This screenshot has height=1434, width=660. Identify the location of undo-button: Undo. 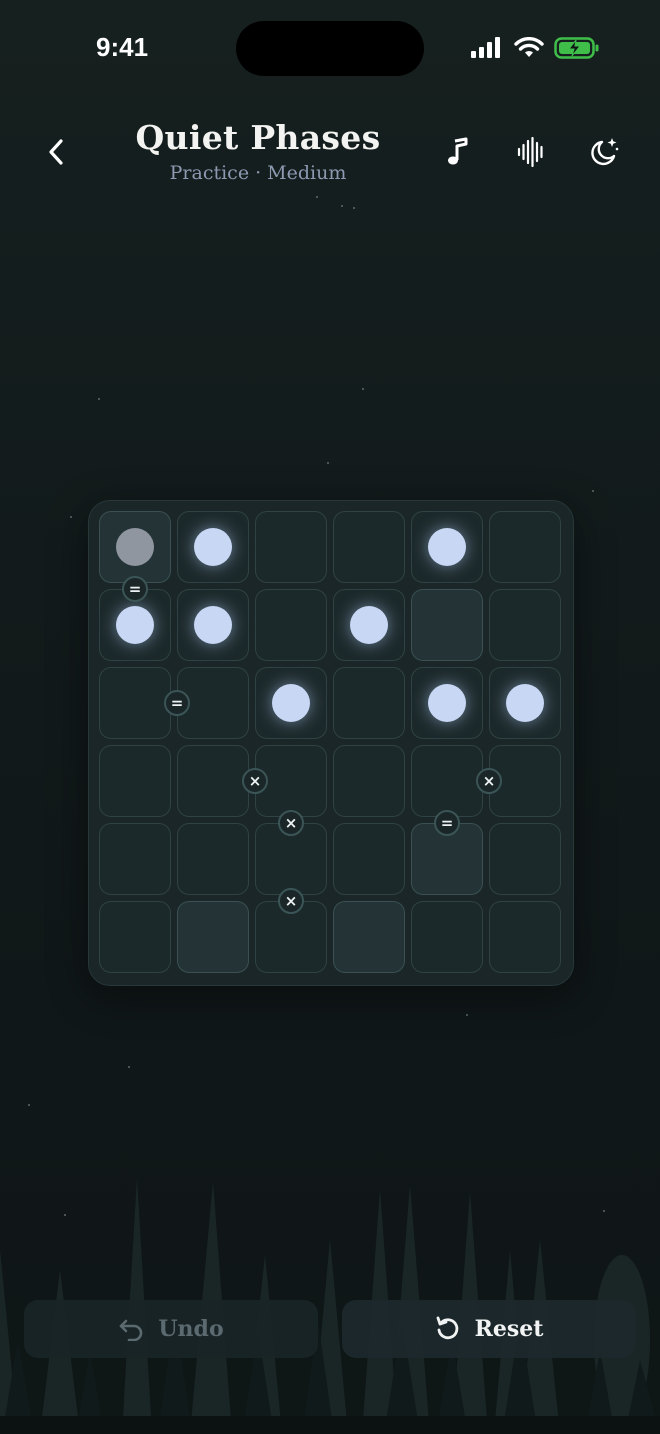
(171, 1329).